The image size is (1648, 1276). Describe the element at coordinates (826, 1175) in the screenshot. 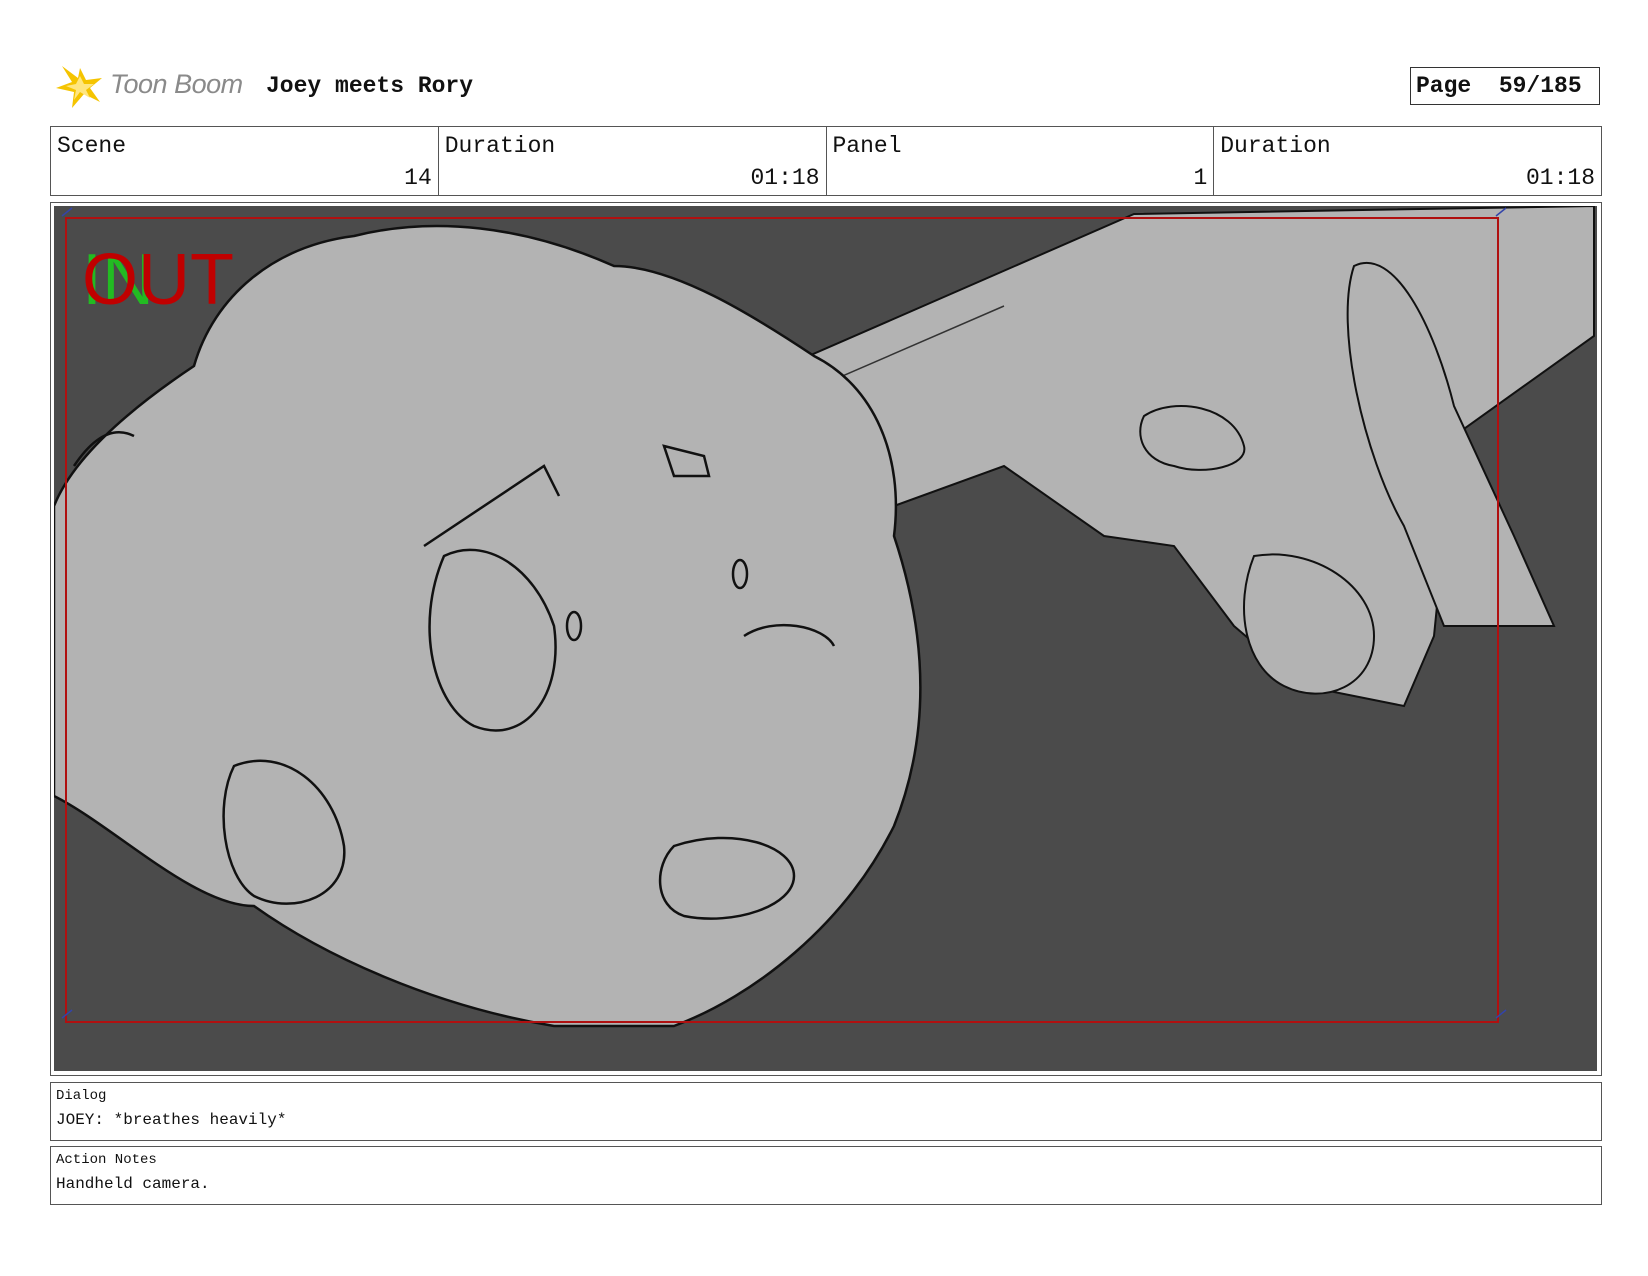

I see `action-notes-box: Action Notes Handheld camera.` at that location.